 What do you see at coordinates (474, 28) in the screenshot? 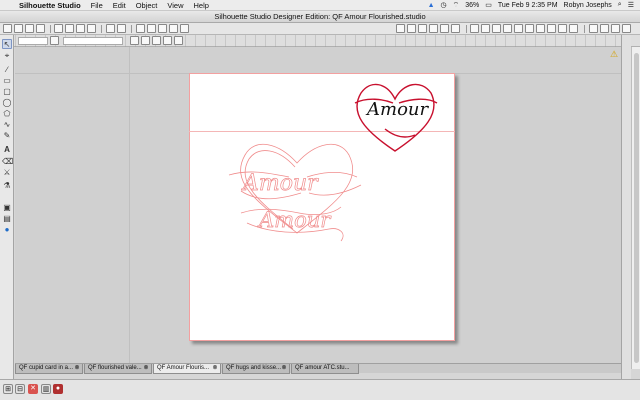
I see `fill-color-icon` at bounding box center [474, 28].